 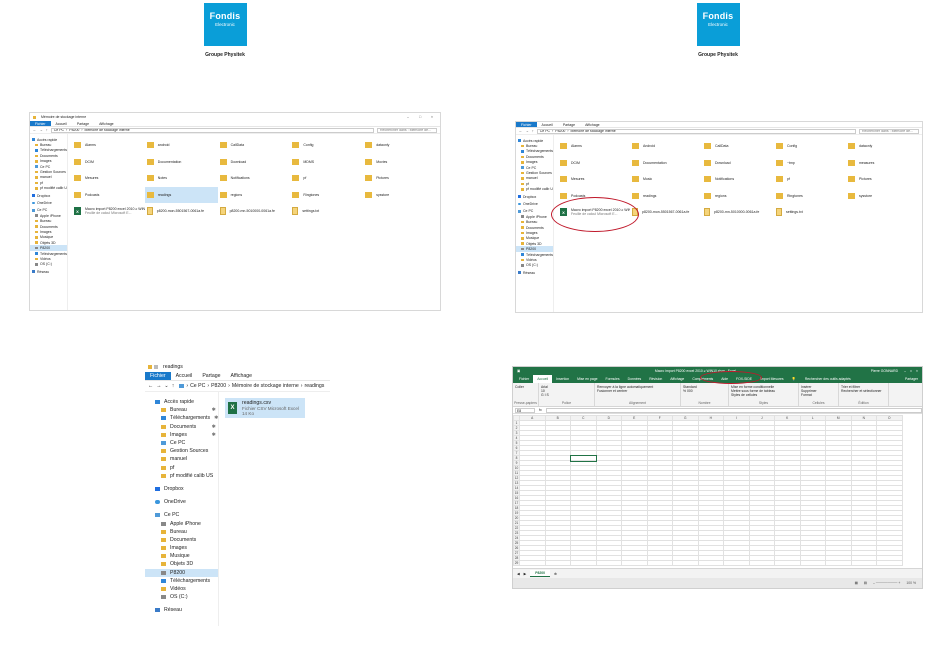 I want to click on ribbon-command: G I S, so click(x=566, y=395).